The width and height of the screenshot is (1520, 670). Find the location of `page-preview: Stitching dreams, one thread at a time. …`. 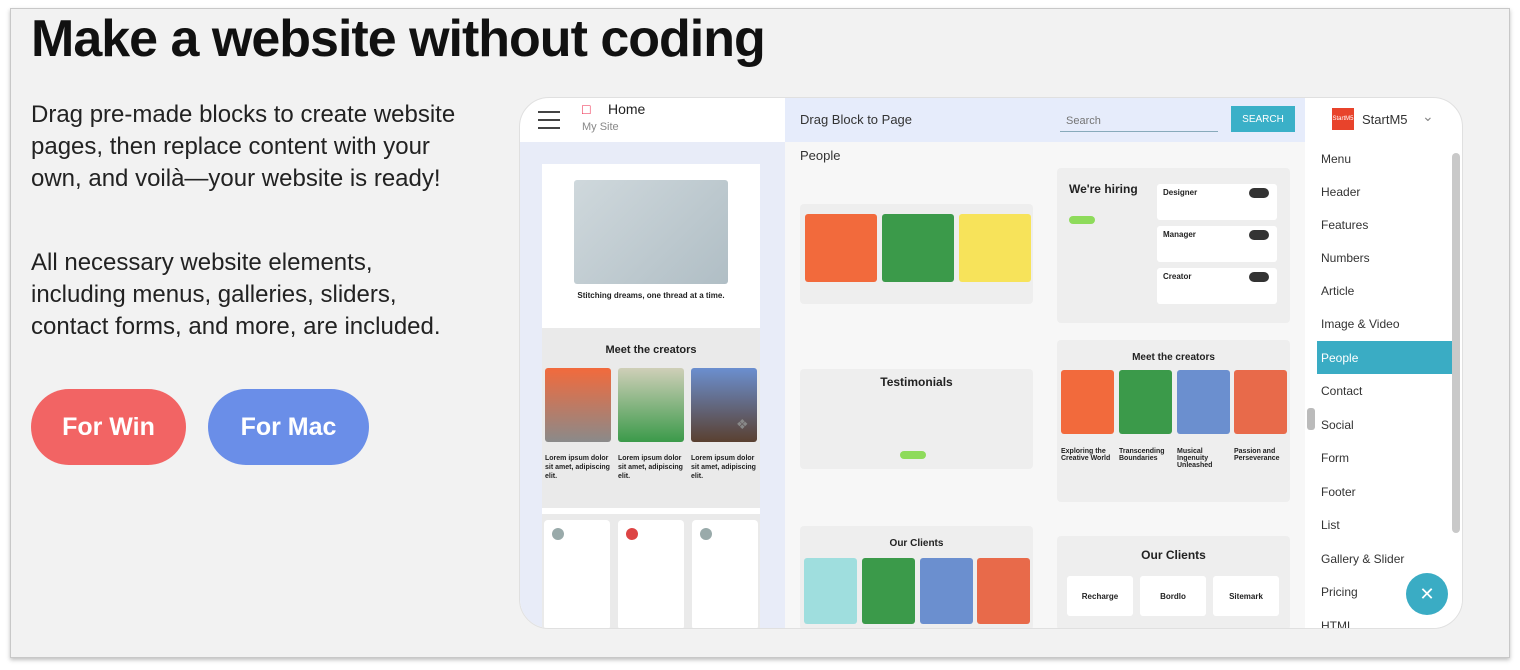

page-preview: Stitching dreams, one thread at a time. … is located at coordinates (652, 385).